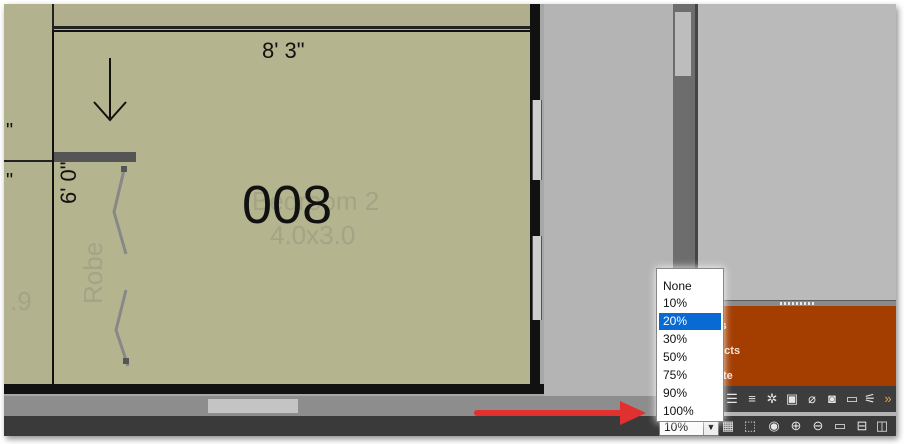 Image resolution: width=904 pixels, height=444 pixels. Describe the element at coordinates (10, 181) in the screenshot. I see `partial-dimension-2: "` at that location.